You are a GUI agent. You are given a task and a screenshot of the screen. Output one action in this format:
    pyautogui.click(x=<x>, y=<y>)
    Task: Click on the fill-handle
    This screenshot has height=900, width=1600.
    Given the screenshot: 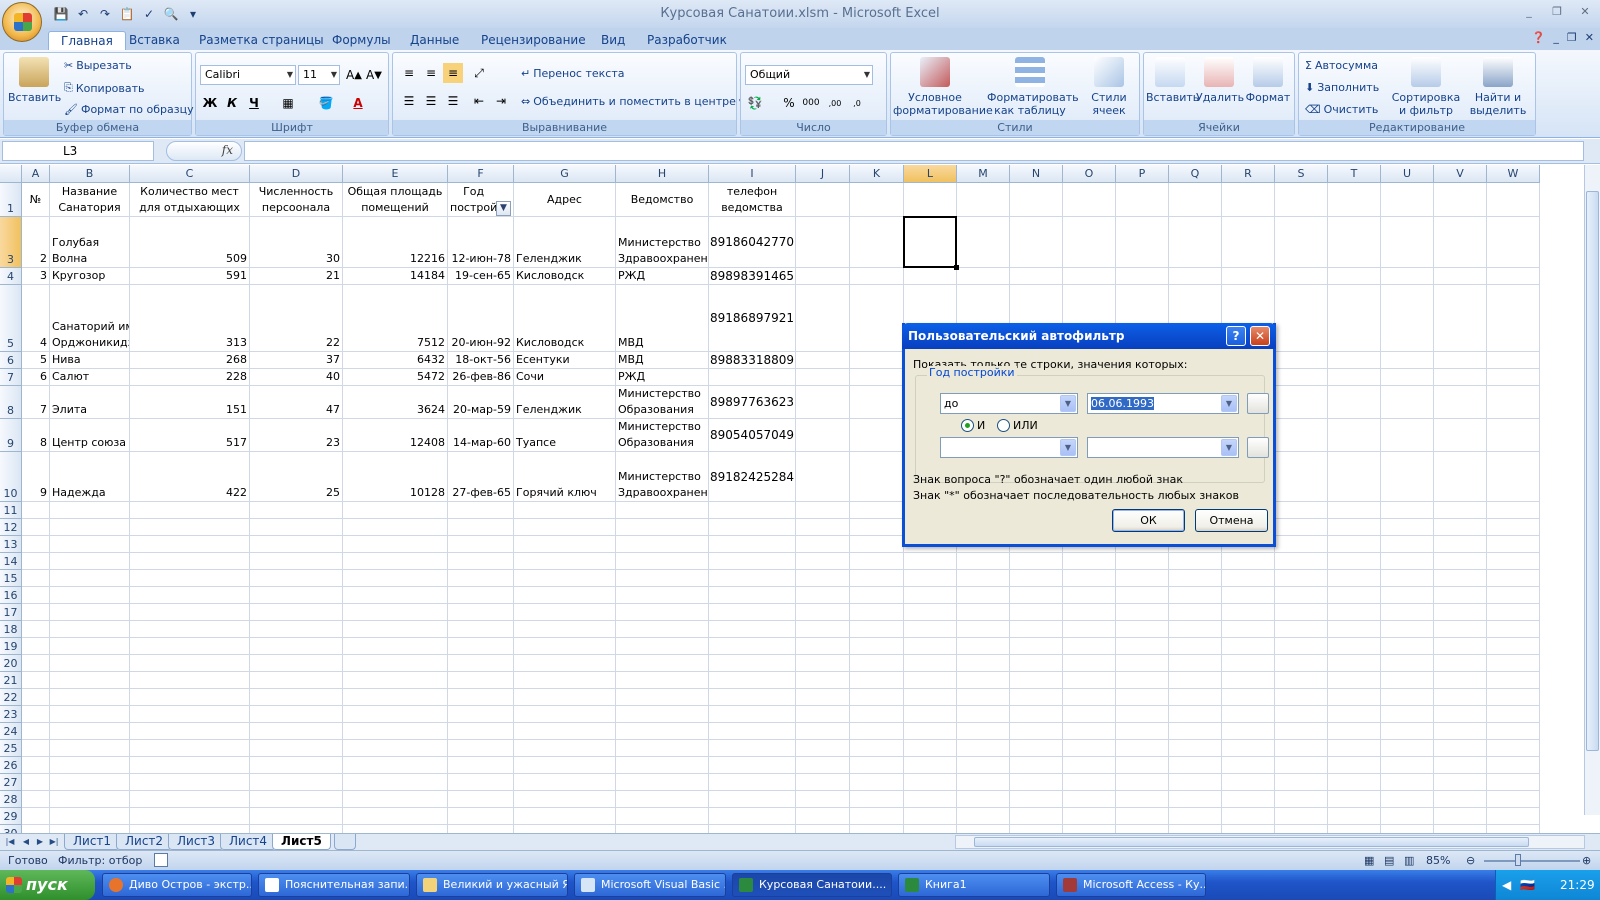 What is the action you would take?
    pyautogui.click(x=956, y=267)
    